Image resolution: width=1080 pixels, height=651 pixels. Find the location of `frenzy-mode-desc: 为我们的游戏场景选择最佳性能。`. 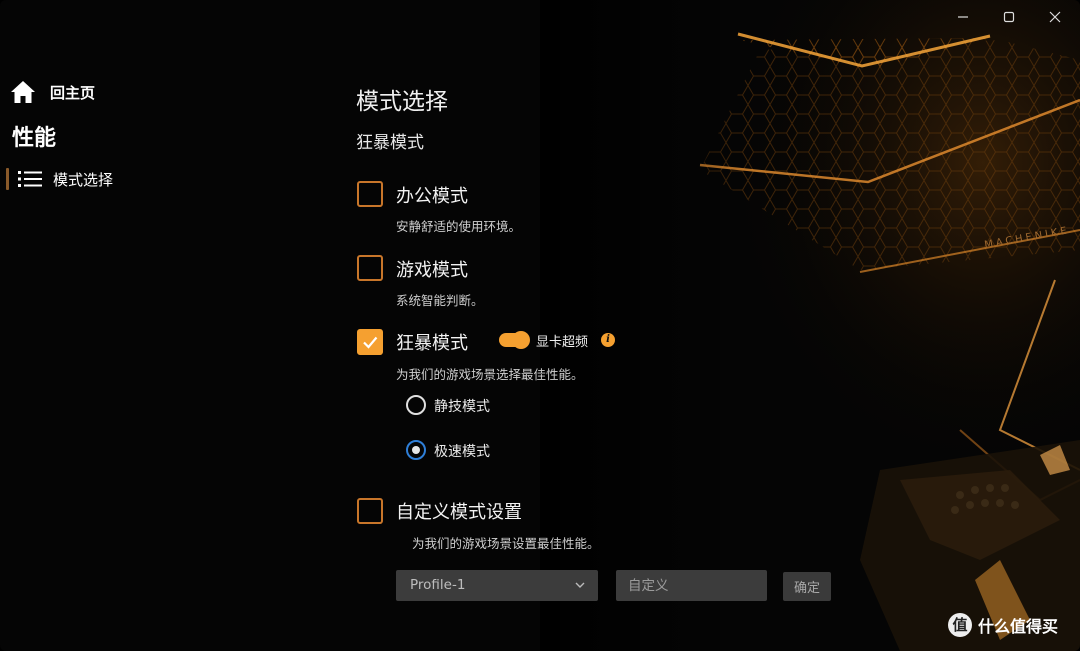

frenzy-mode-desc: 为我们的游戏场景选择最佳性能。 is located at coordinates (490, 374).